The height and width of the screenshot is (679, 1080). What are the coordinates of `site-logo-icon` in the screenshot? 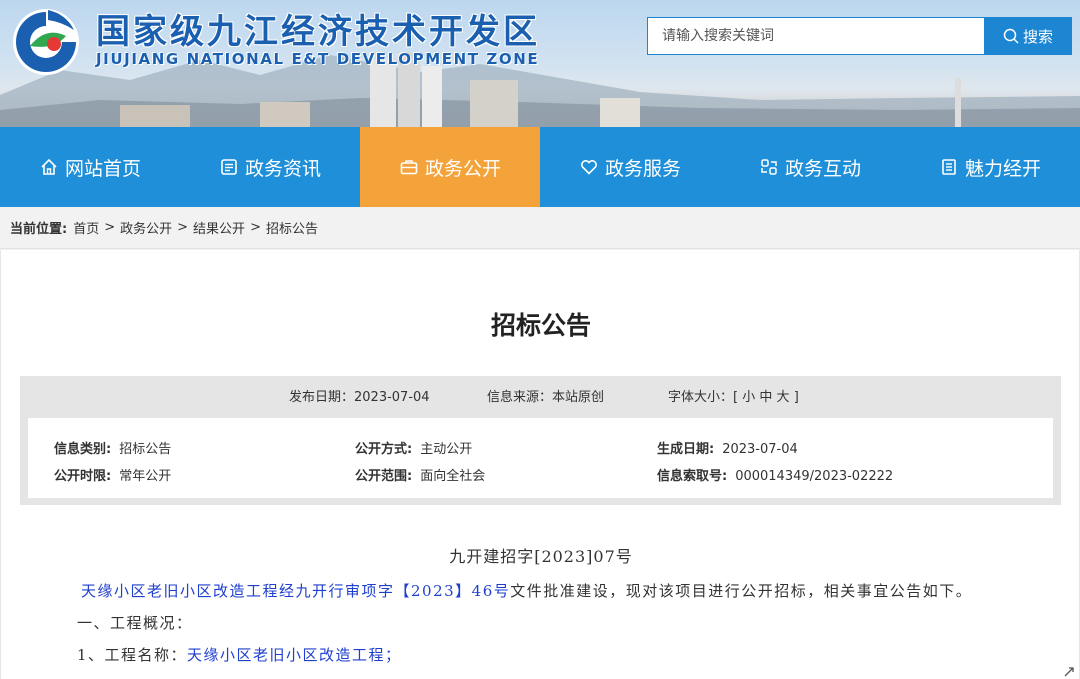 It's located at (46, 42).